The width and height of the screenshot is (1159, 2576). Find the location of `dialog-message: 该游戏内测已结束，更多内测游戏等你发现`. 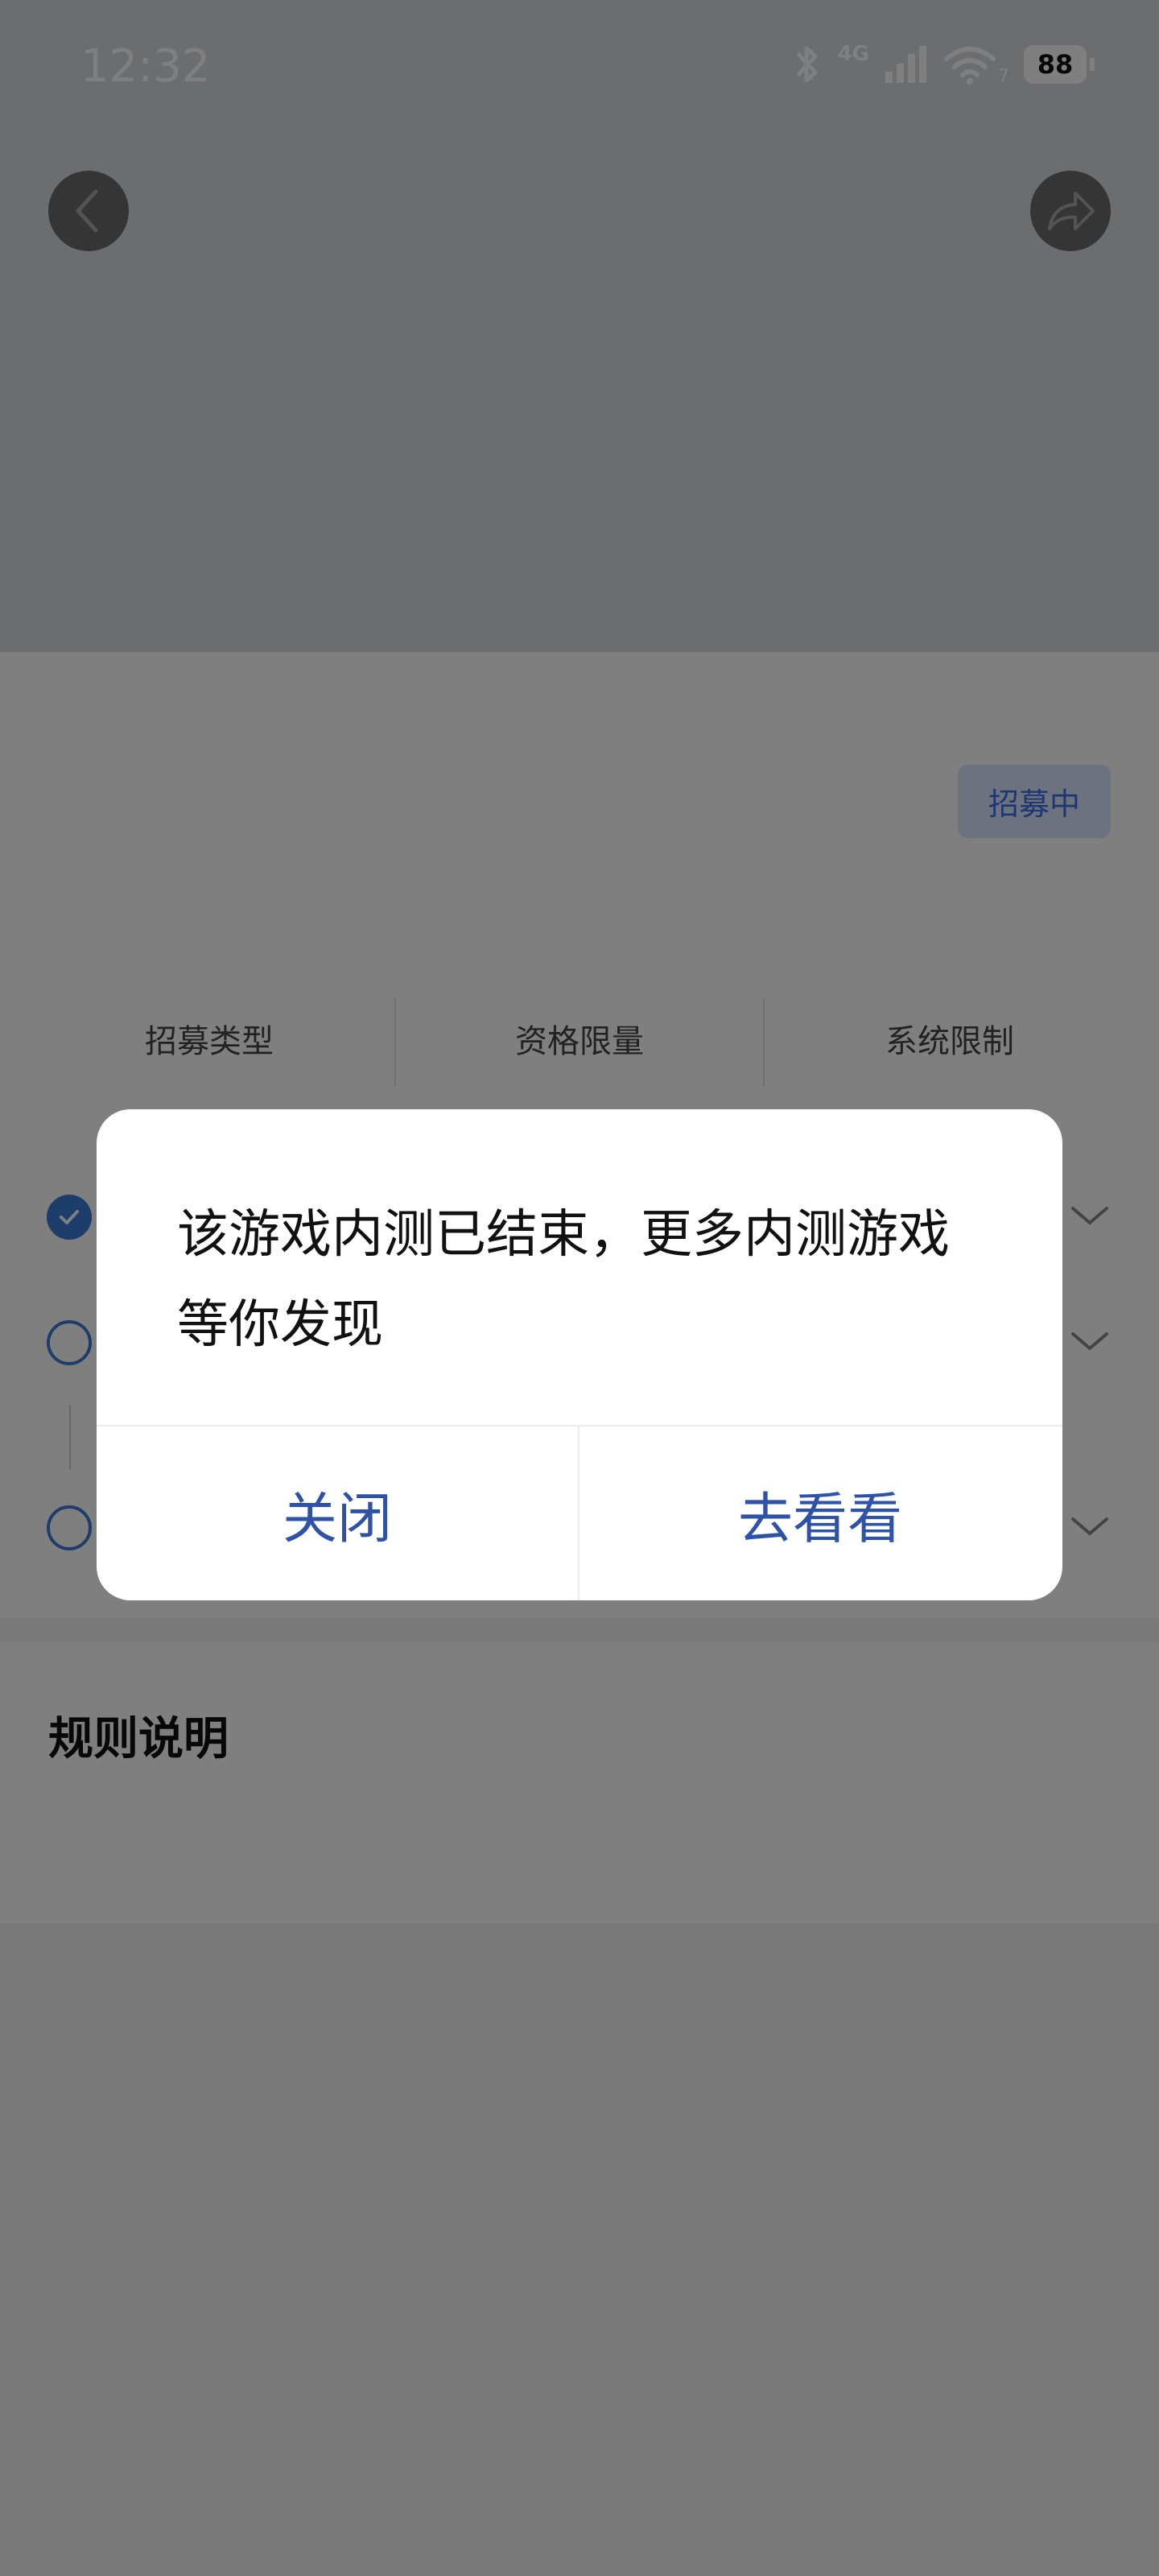

dialog-message: 该游戏内测已结束，更多内测游戏等你发现 is located at coordinates (563, 1280).